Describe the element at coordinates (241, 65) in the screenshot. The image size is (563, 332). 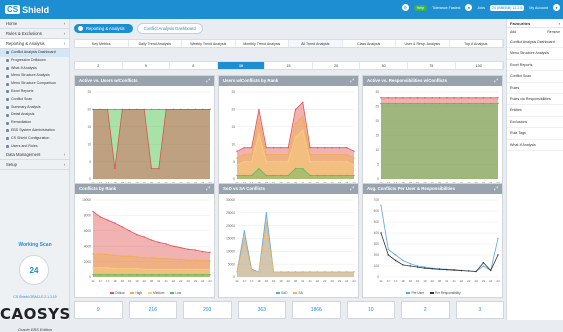
I see `rank-option: 10` at that location.